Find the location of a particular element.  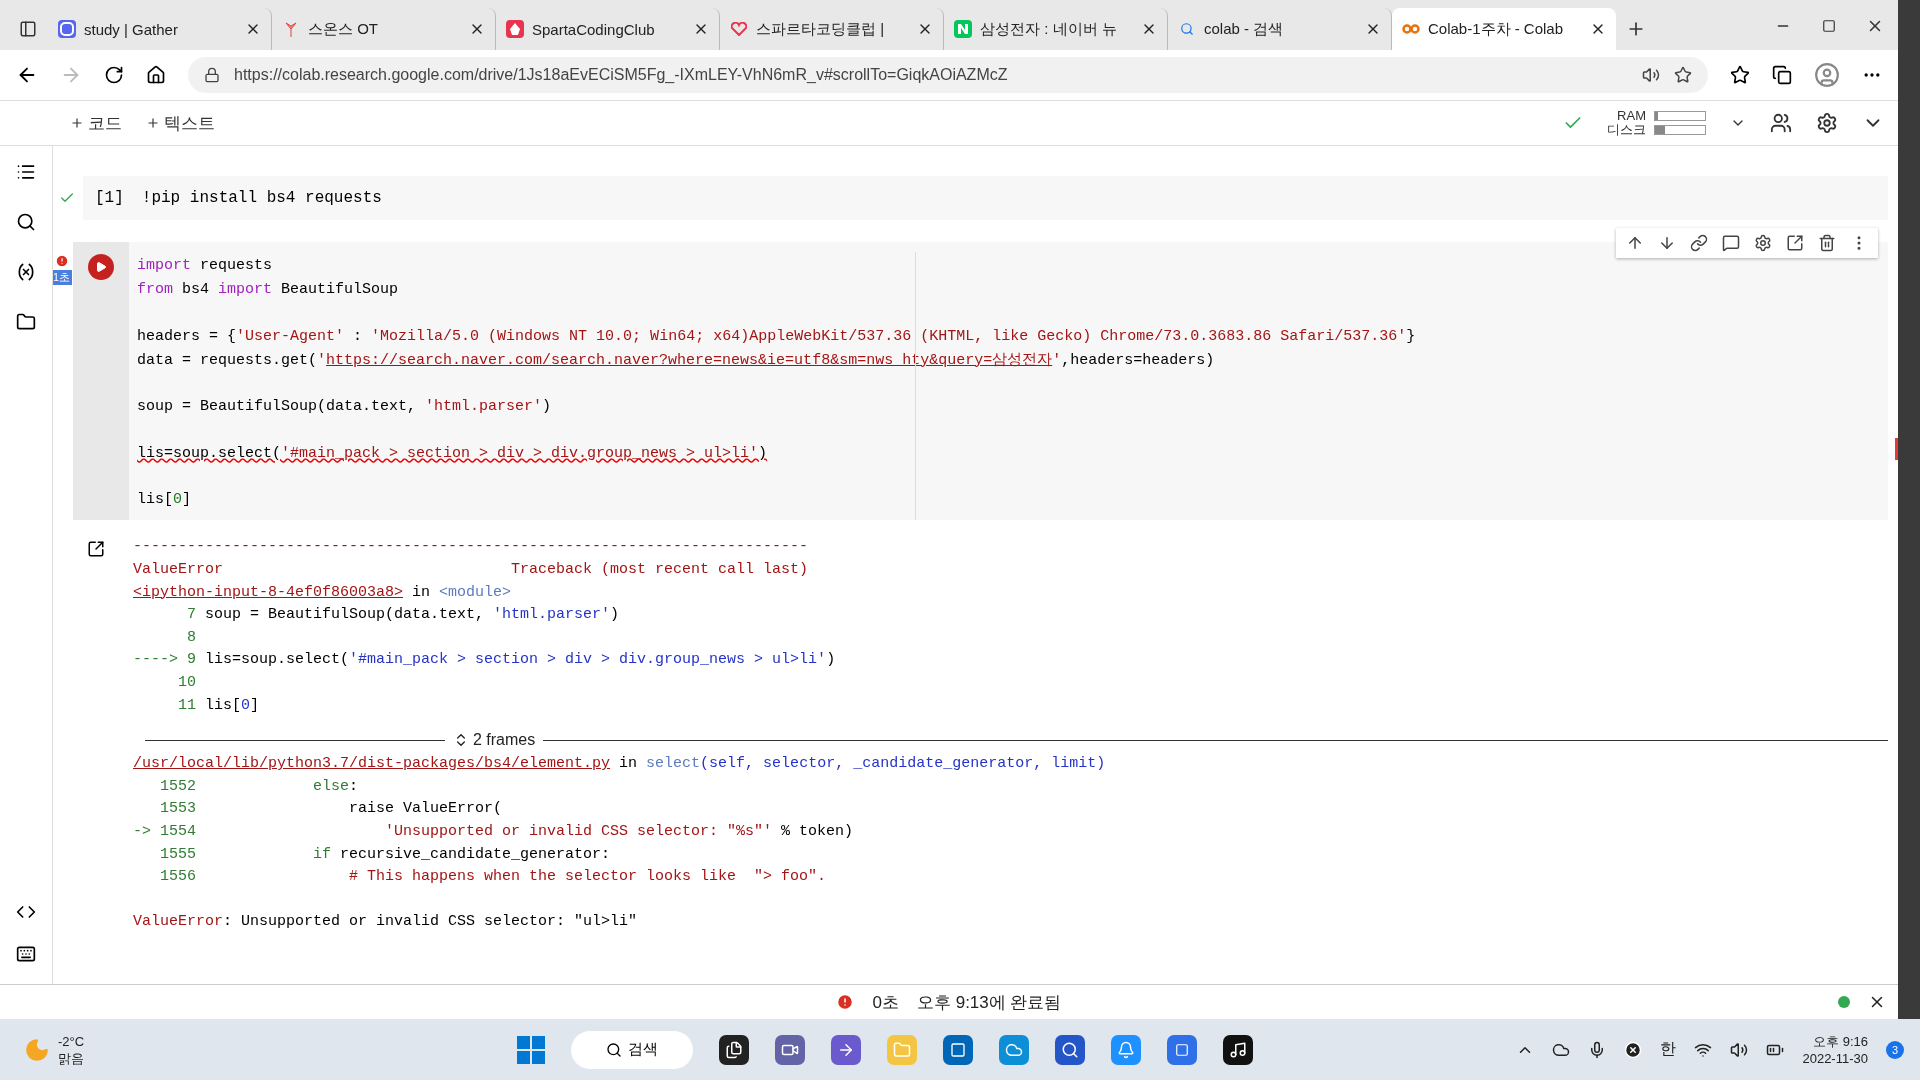

code-line: soup = BeautifulSoup(data.text, 'html.parser') is located at coordinates (345, 407).